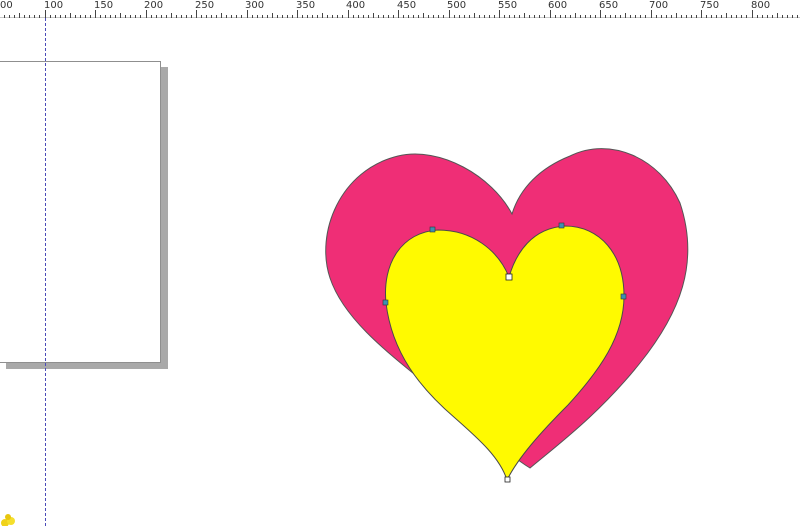 This screenshot has height=526, width=800. Describe the element at coordinates (54, 5) in the screenshot. I see `ruler-label-100: 100` at that location.